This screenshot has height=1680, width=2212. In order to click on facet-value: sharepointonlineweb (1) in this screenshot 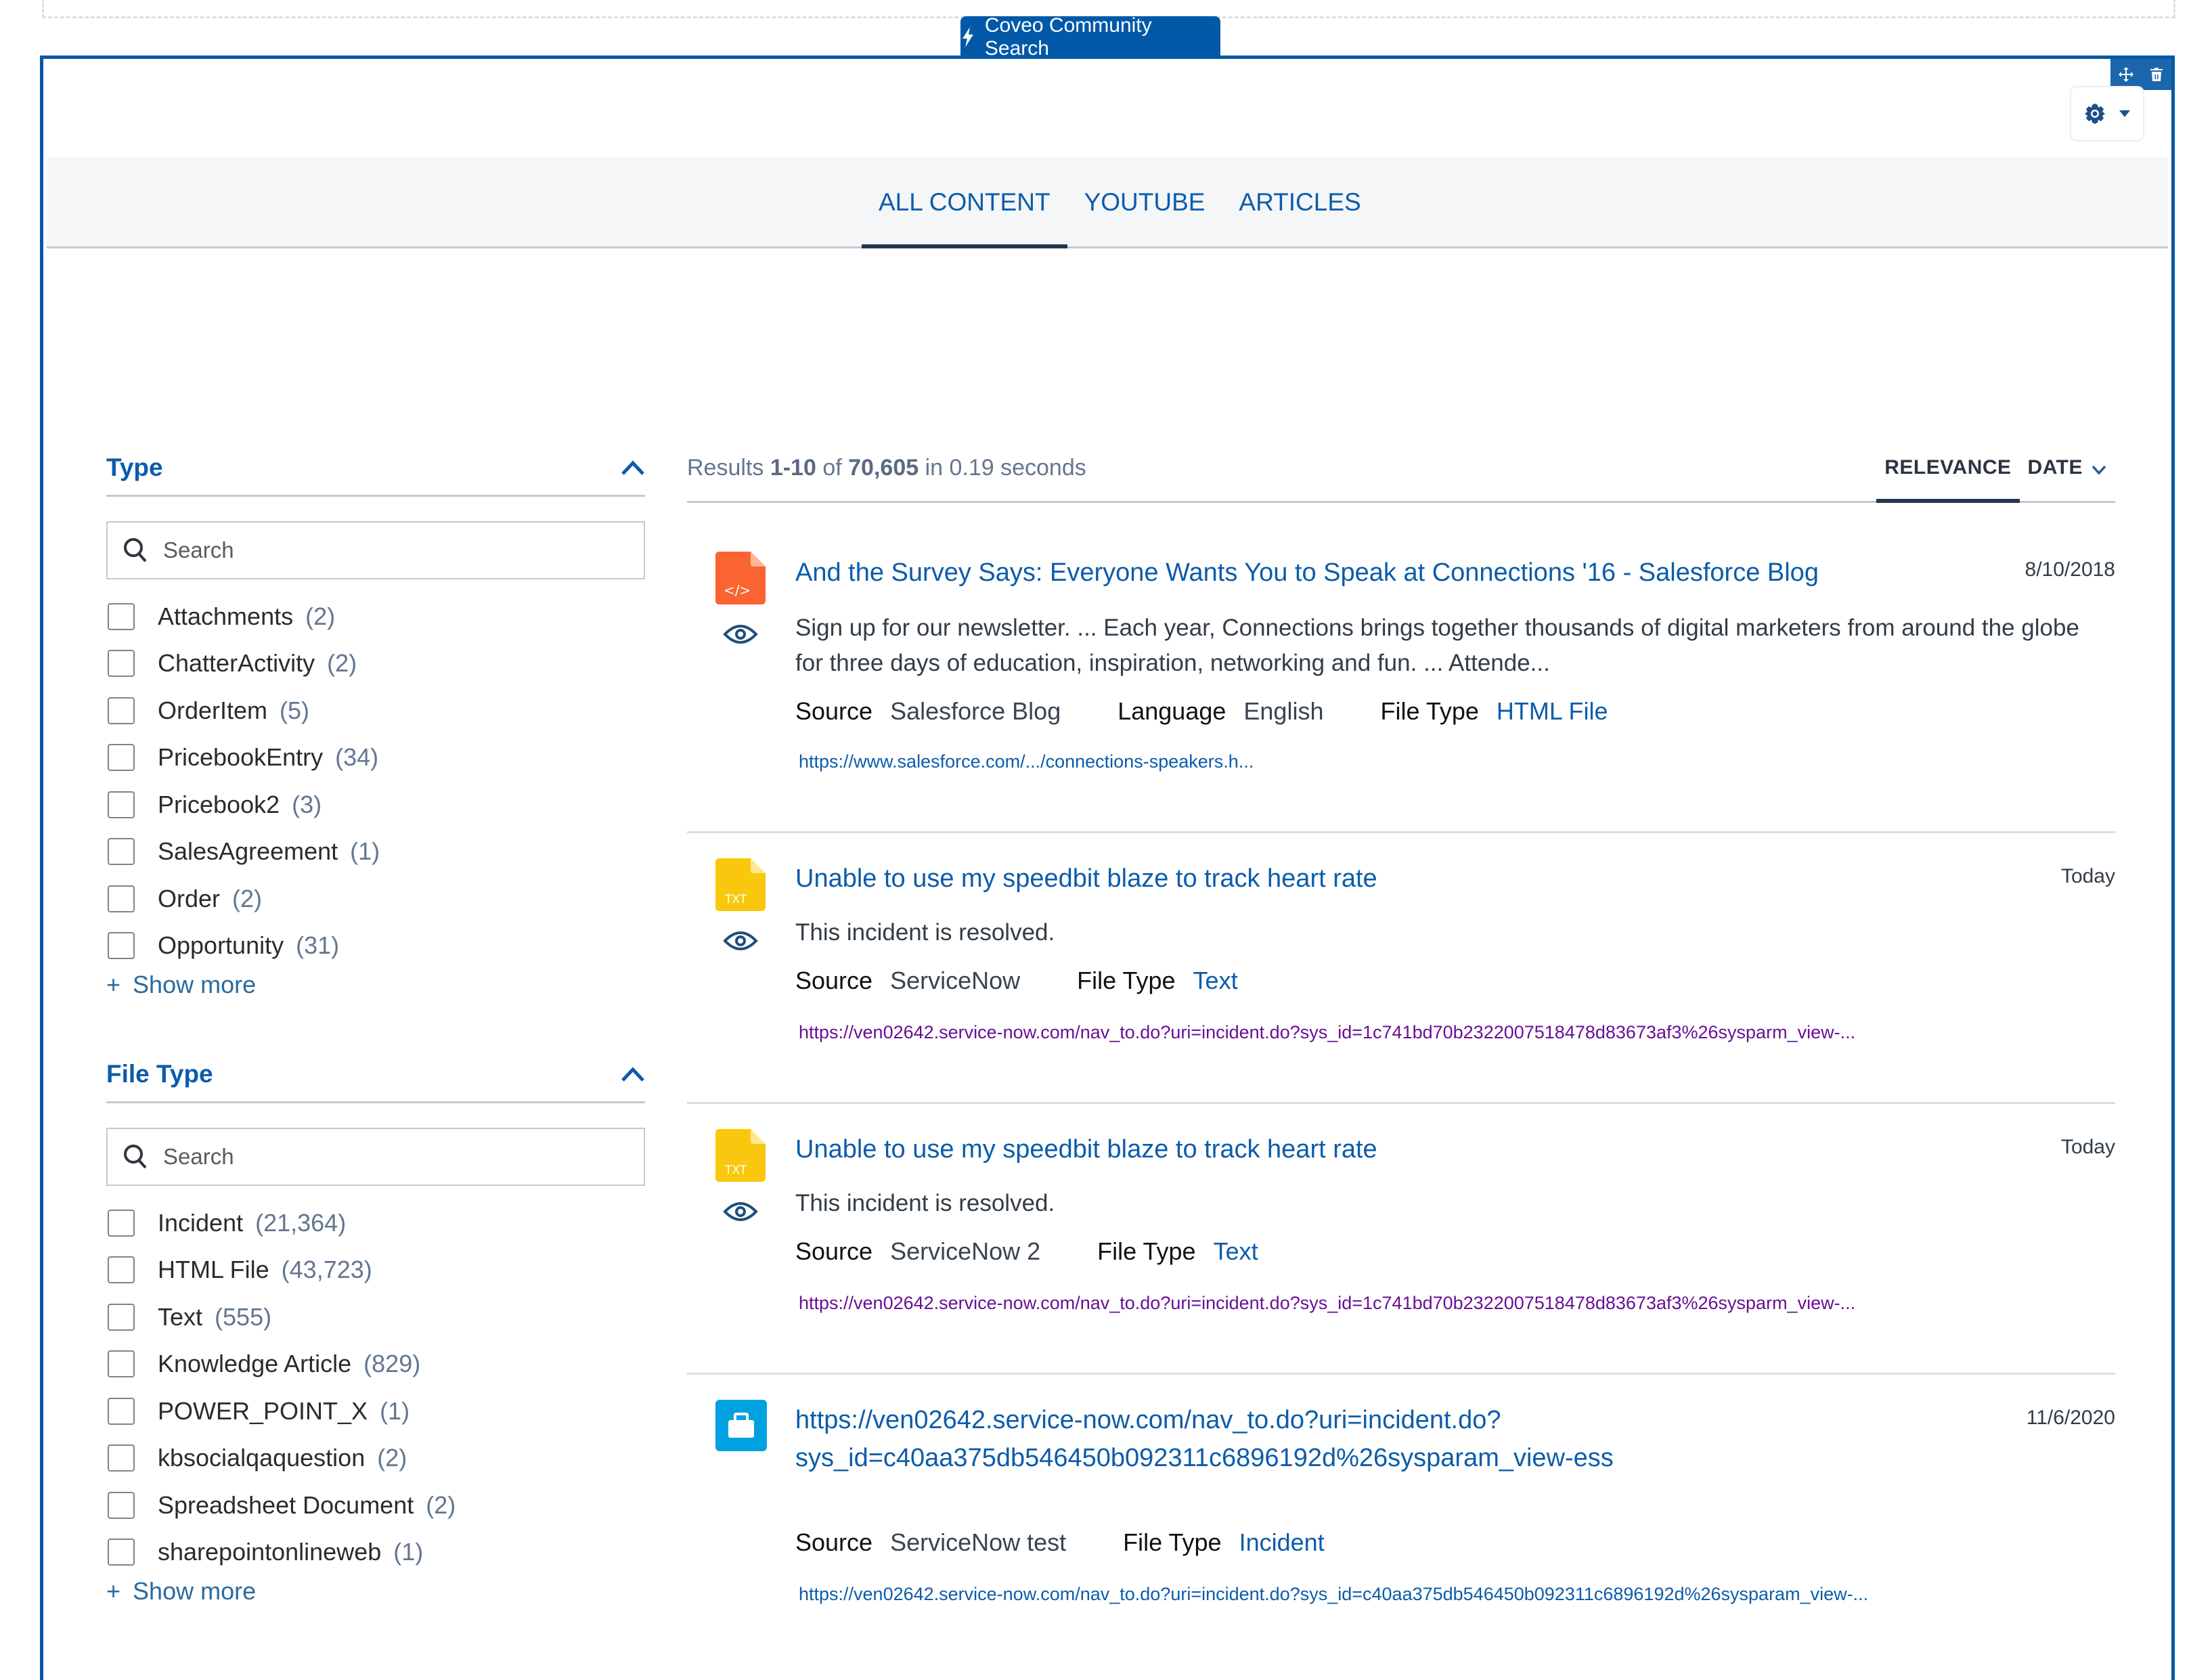, I will do `click(375, 1553)`.